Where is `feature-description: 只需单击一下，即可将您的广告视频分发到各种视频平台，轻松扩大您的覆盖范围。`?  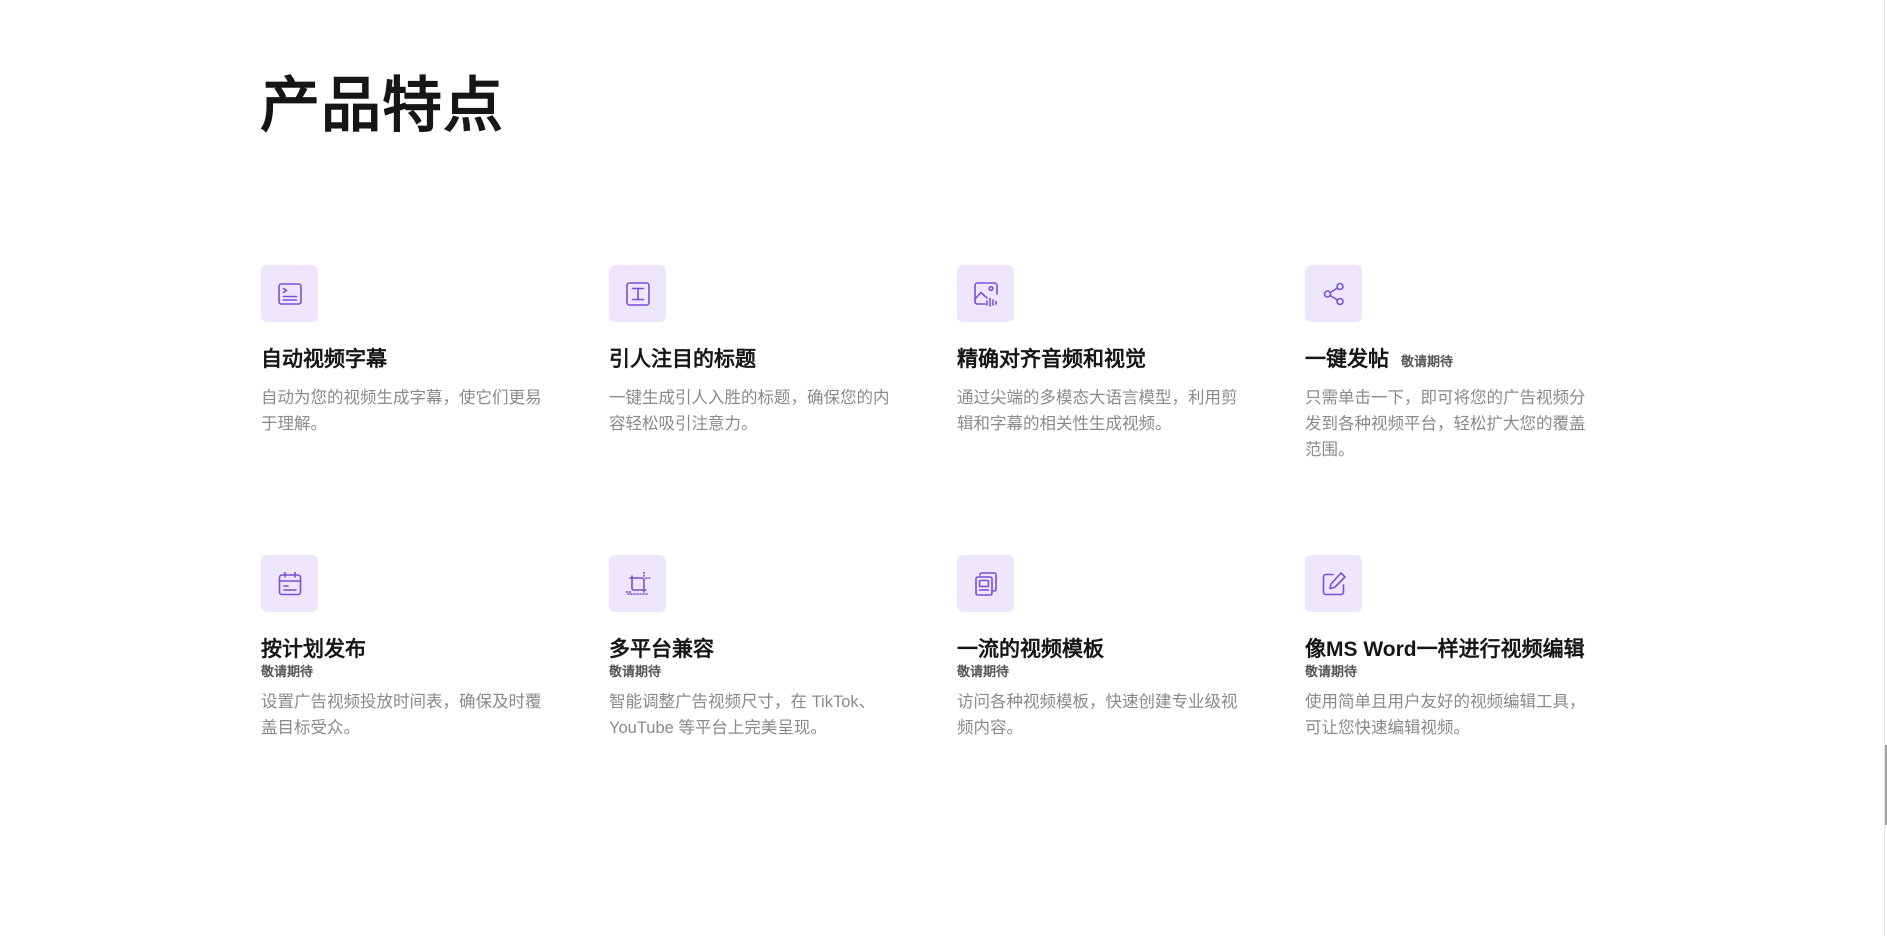 feature-description: 只需单击一下，即可将您的广告视频分发到各种视频平台，轻松扩大您的覆盖范围。 is located at coordinates (1445, 424).